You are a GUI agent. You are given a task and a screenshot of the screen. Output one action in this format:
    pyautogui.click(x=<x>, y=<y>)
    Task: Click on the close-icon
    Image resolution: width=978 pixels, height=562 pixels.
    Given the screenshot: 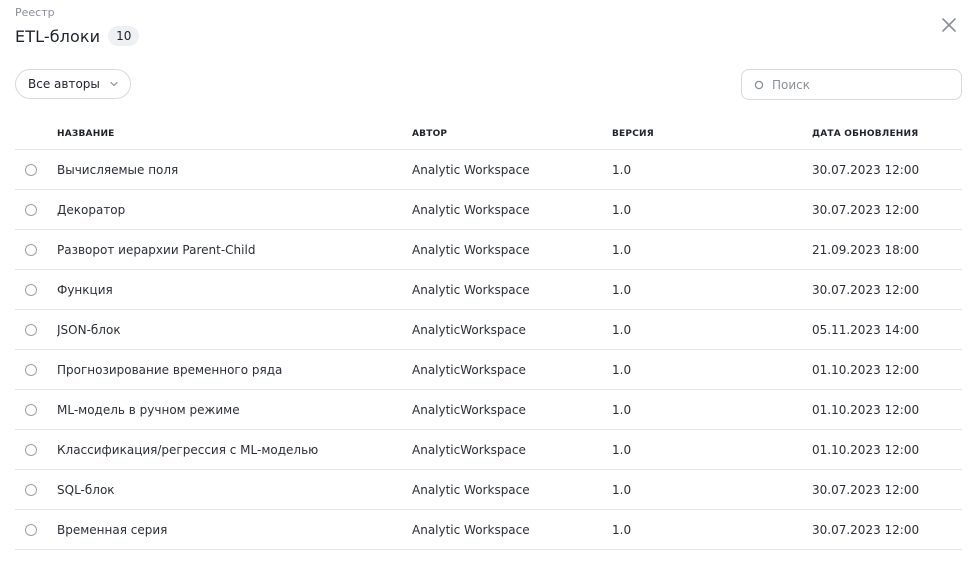 What is the action you would take?
    pyautogui.click(x=949, y=25)
    